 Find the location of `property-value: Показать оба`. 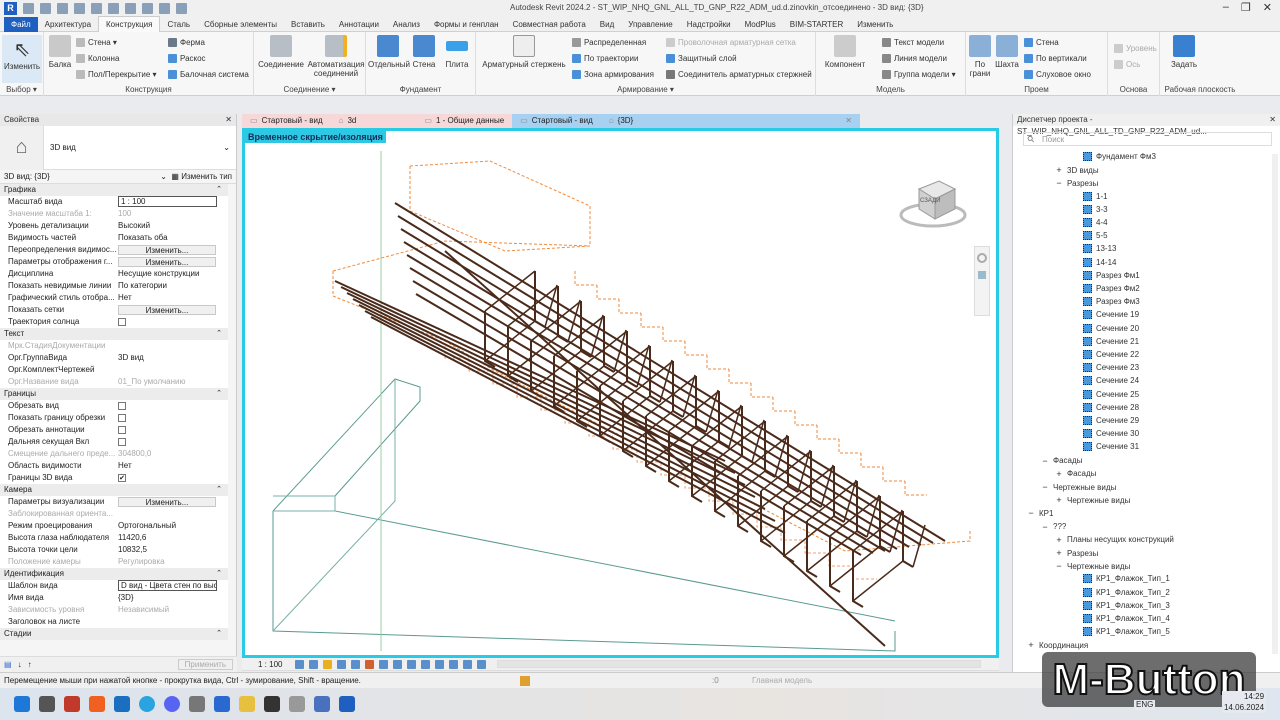

property-value: Показать оба is located at coordinates (172, 238).